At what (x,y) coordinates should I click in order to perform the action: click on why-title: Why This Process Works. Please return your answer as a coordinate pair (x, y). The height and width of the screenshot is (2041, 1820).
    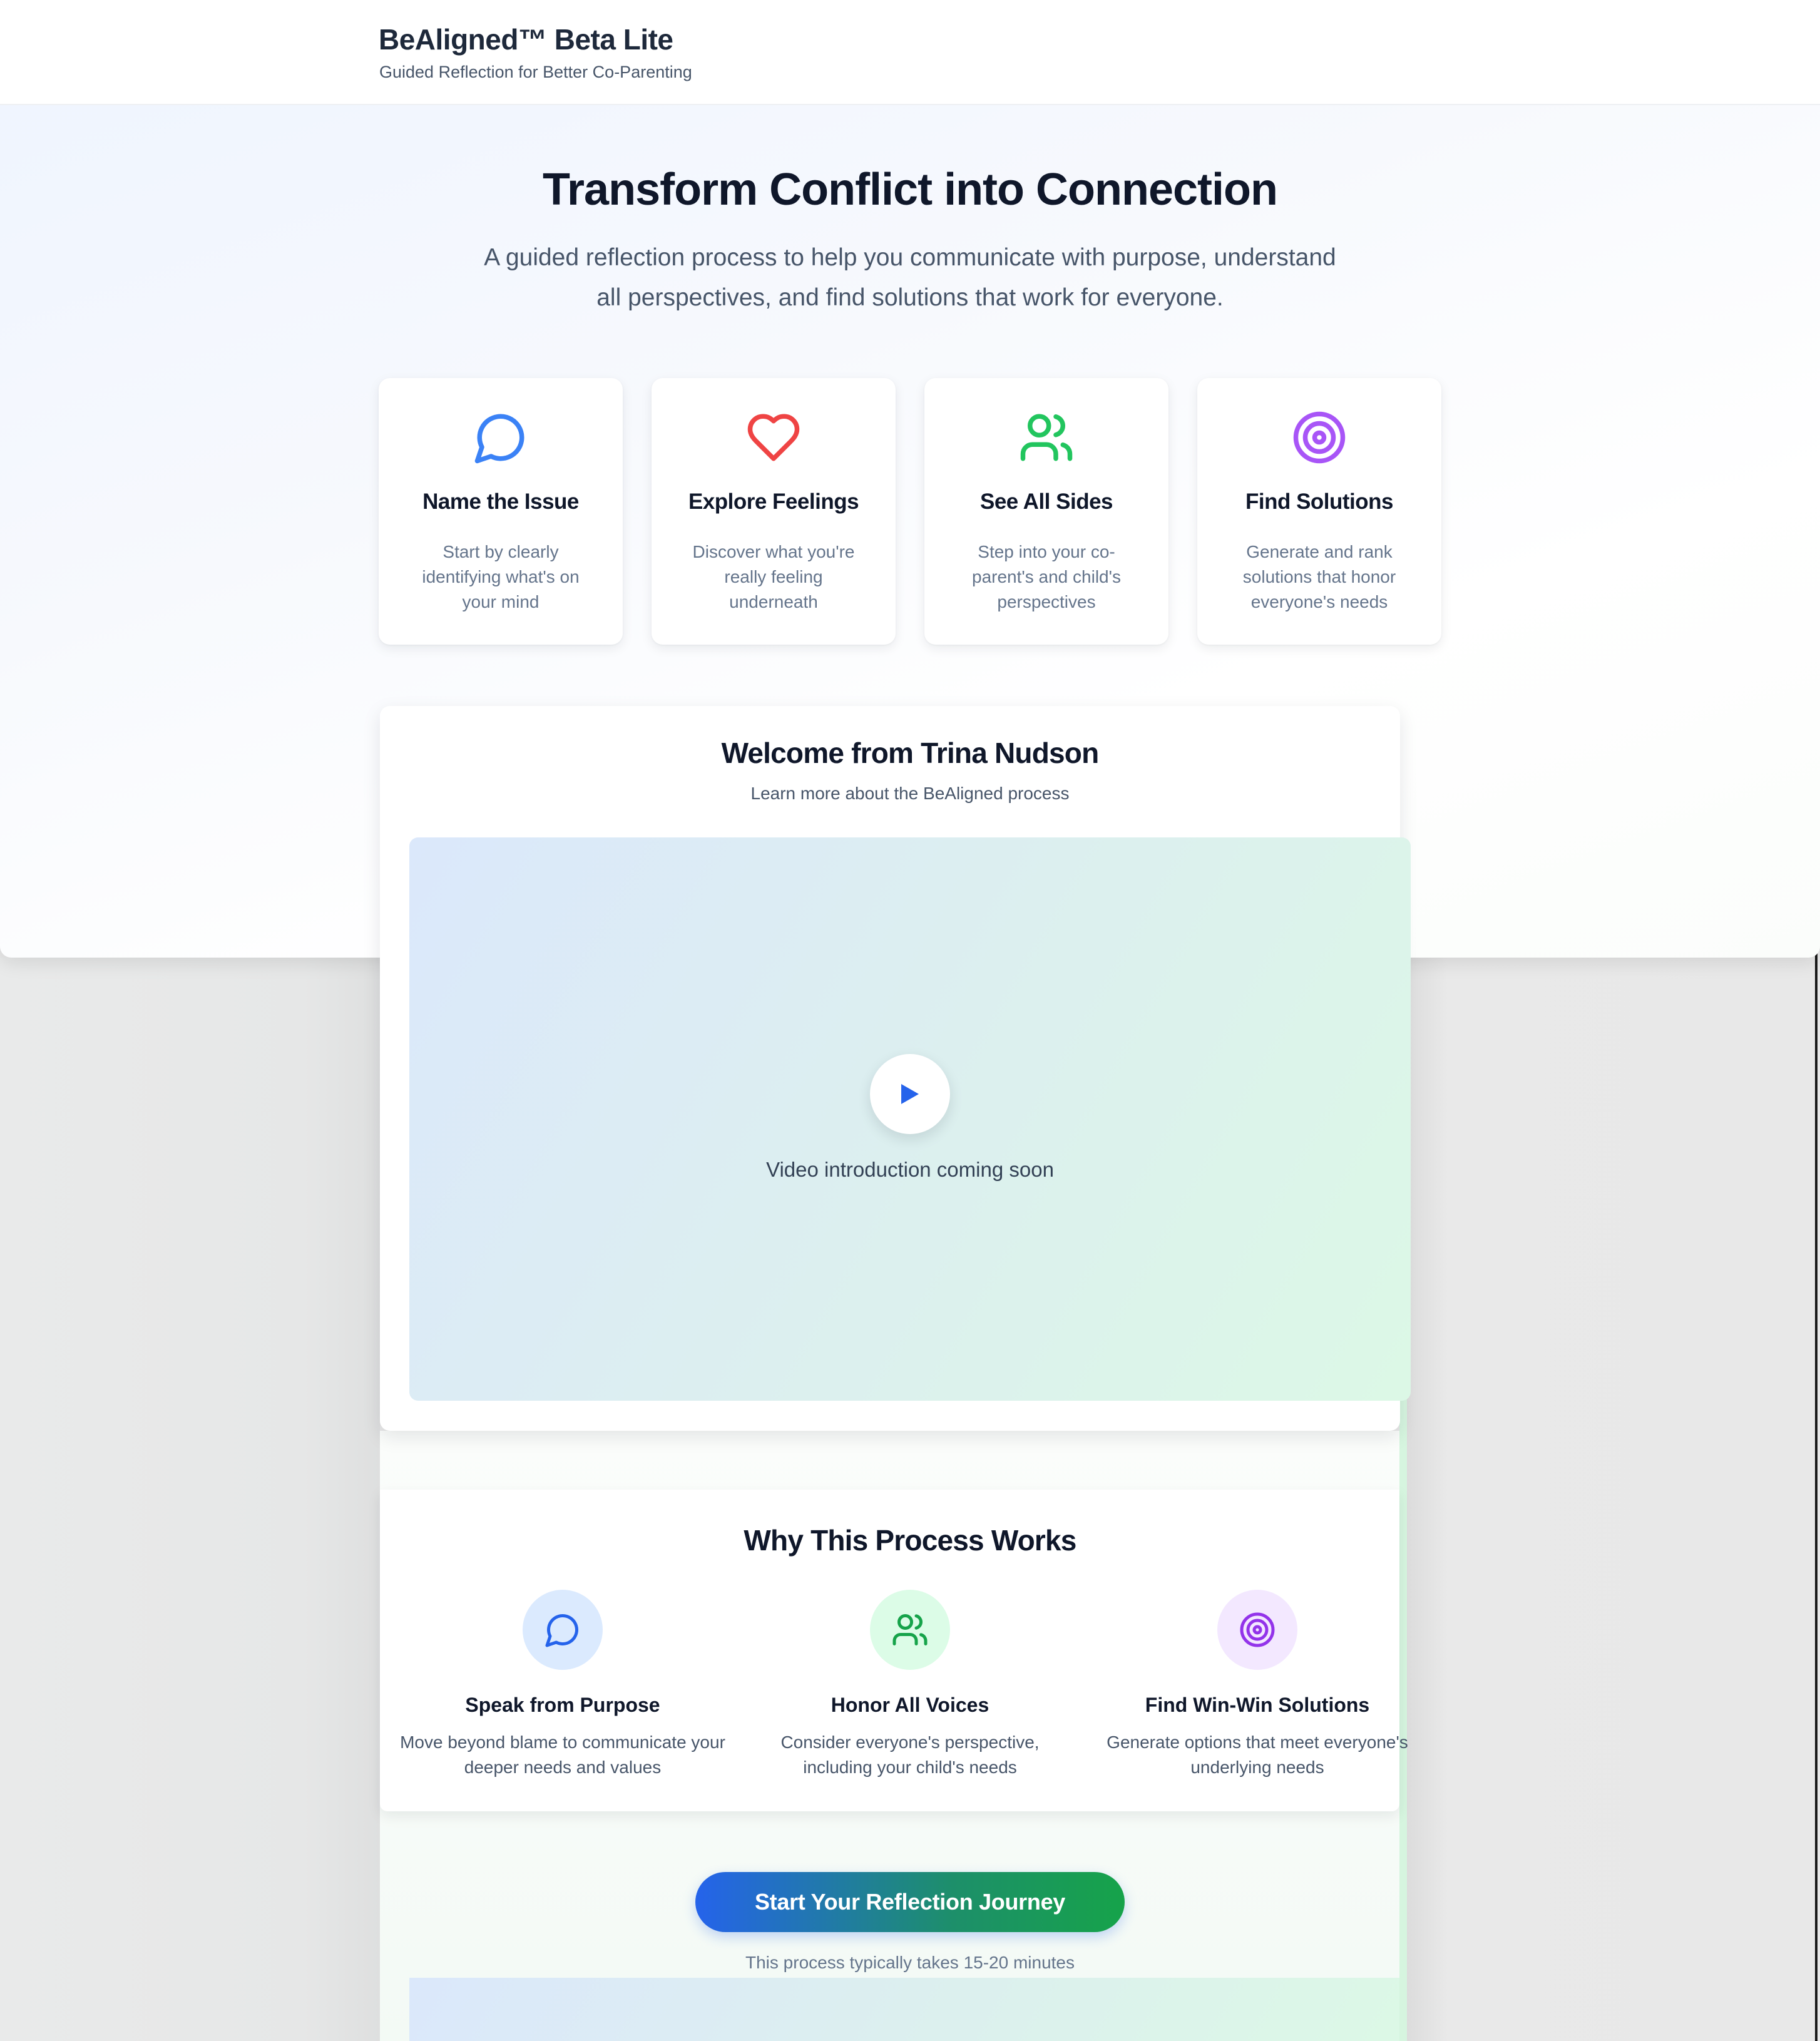
    Looking at the image, I should click on (910, 1540).